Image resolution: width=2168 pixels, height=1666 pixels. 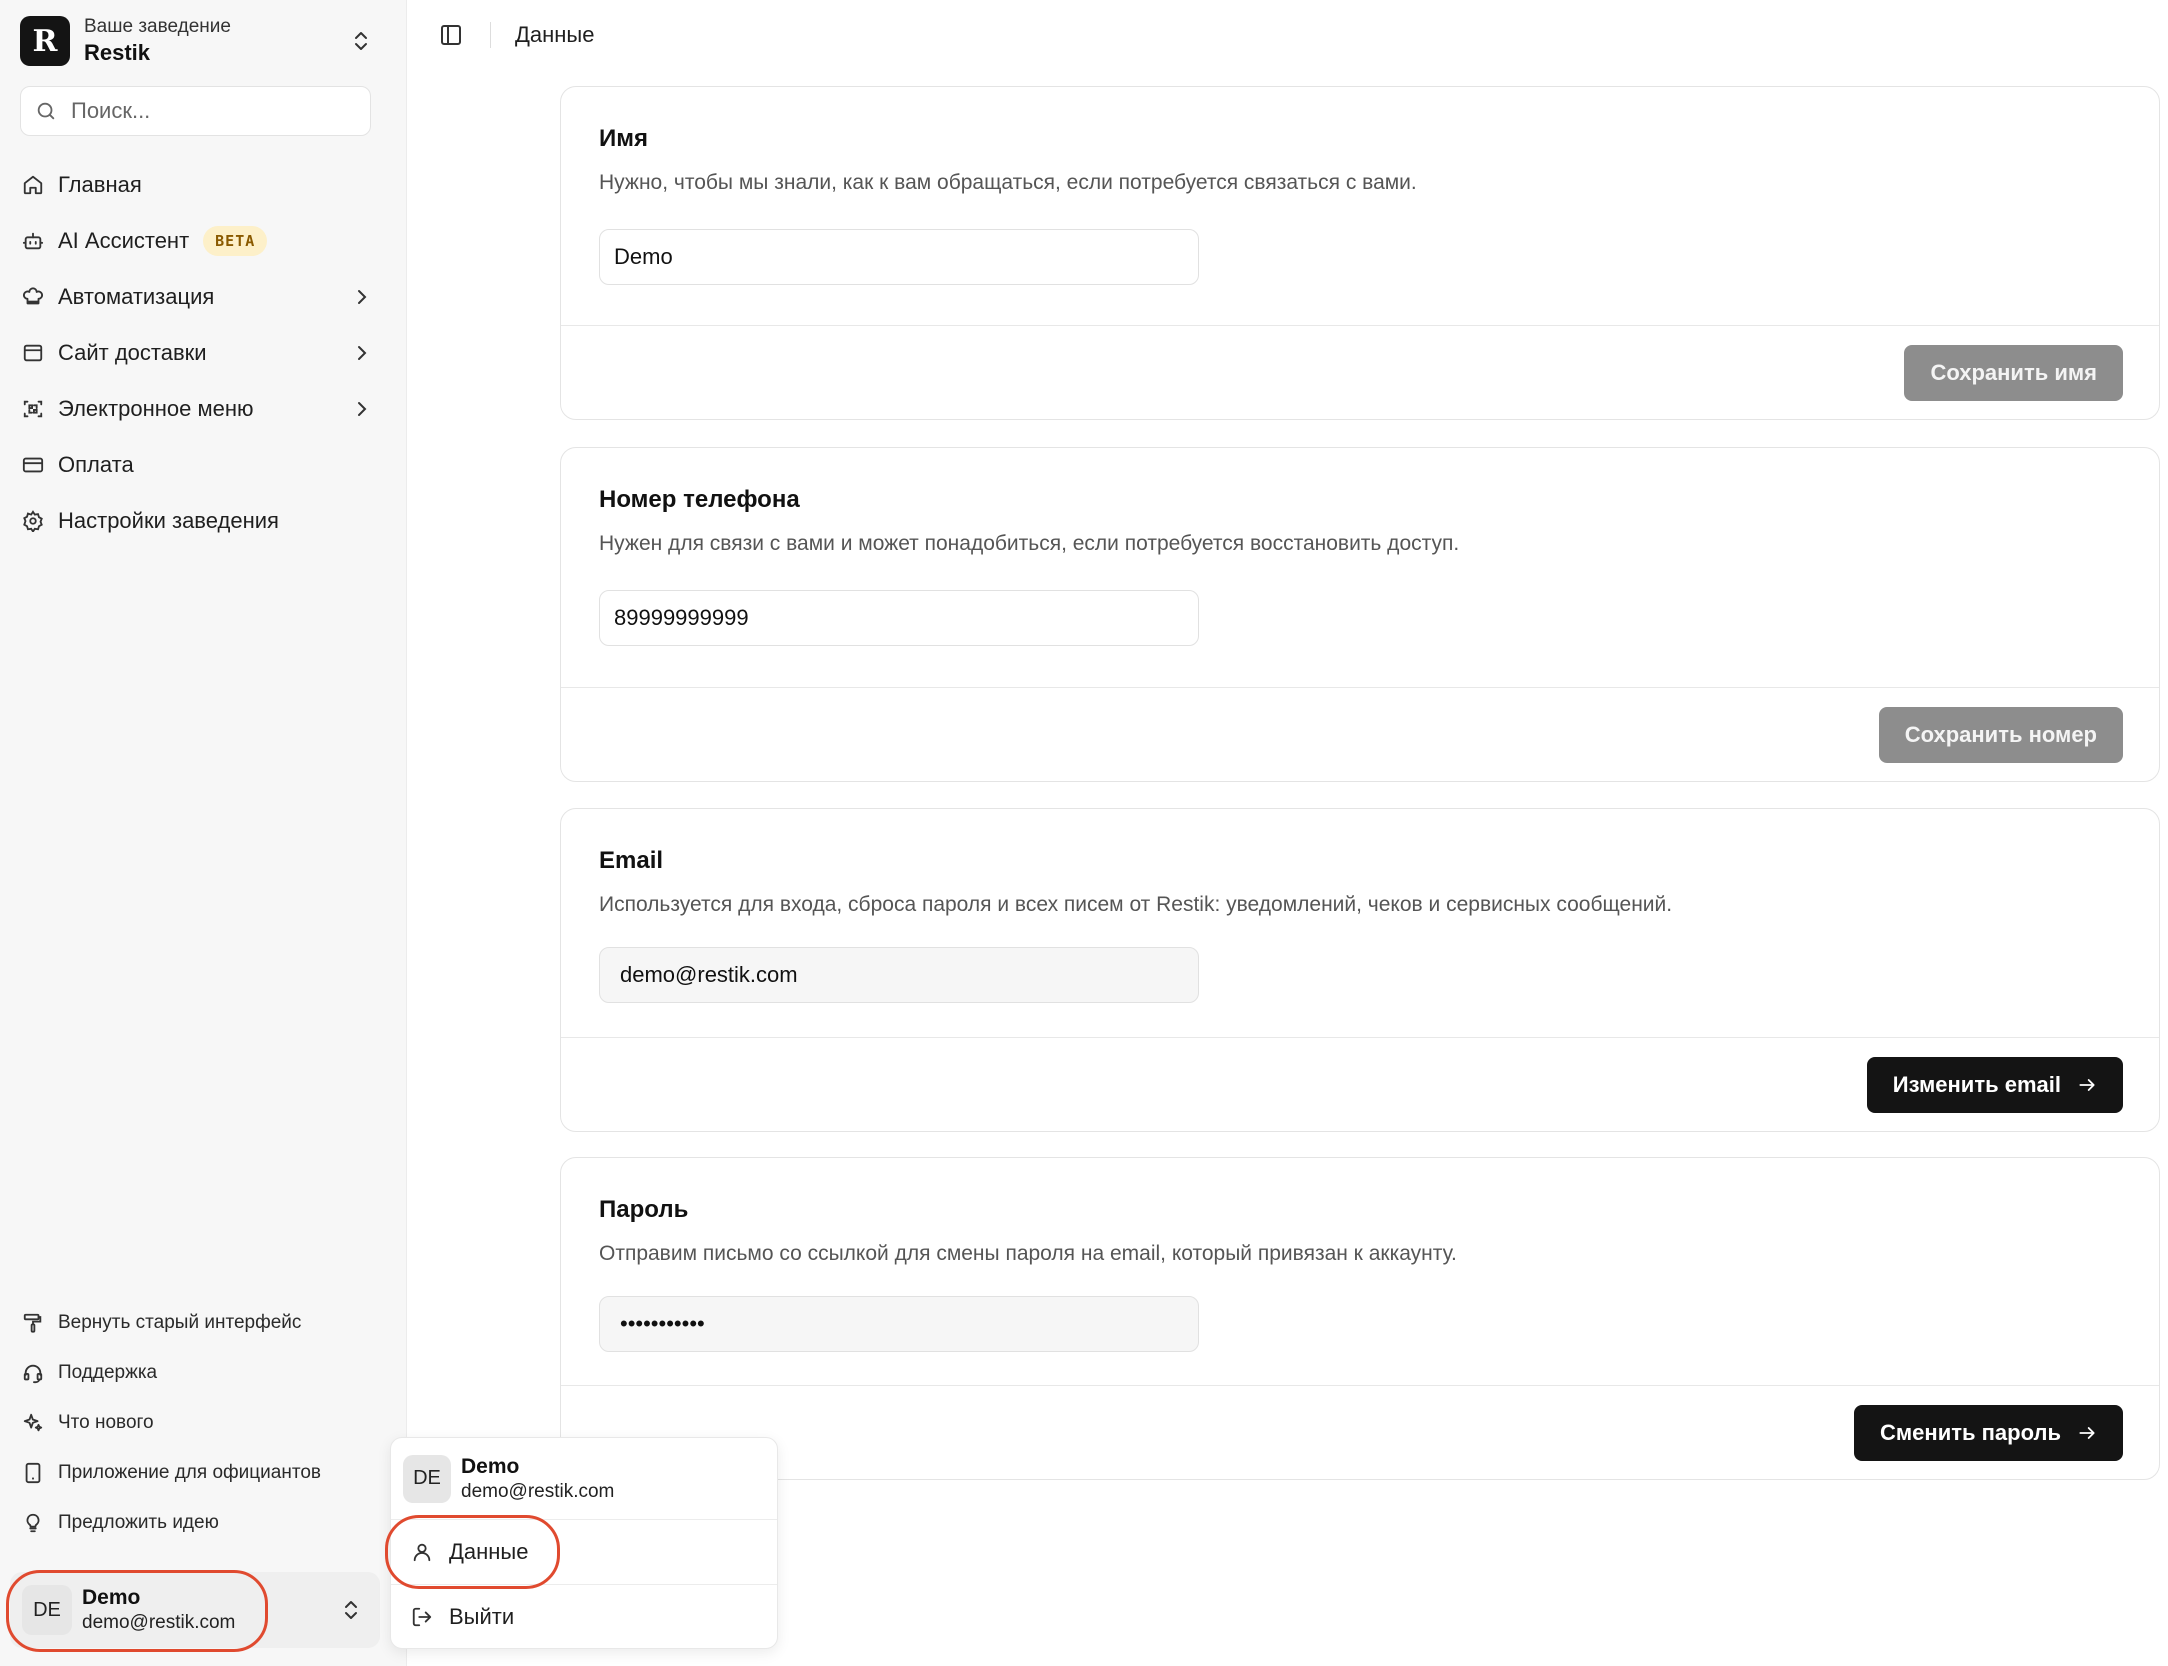 I want to click on card-title: Email, so click(x=631, y=860).